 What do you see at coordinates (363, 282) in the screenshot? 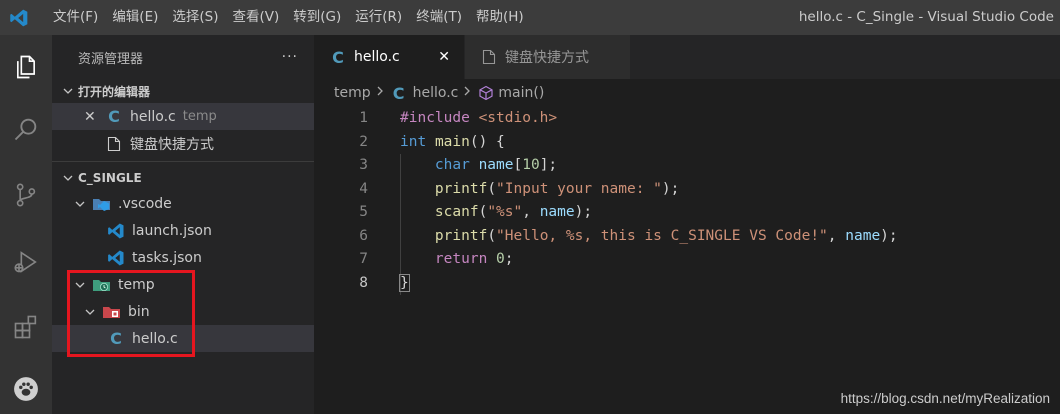
I see `line-number-current: 8` at bounding box center [363, 282].